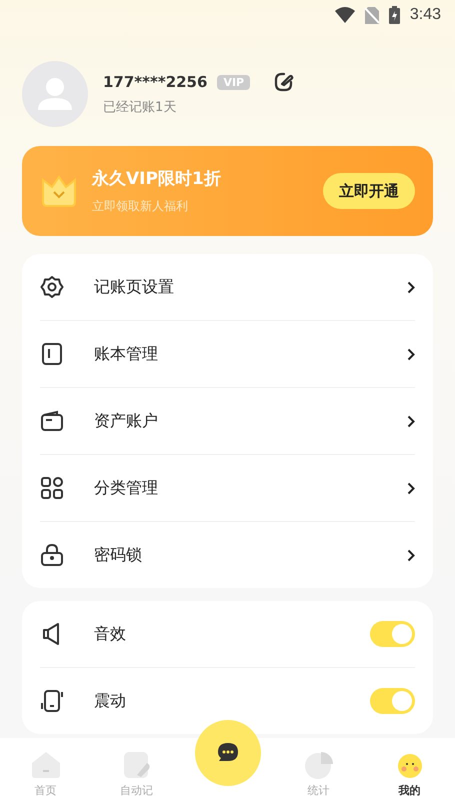 The width and height of the screenshot is (455, 810). I want to click on menu-label: 记账页设置, so click(134, 287).